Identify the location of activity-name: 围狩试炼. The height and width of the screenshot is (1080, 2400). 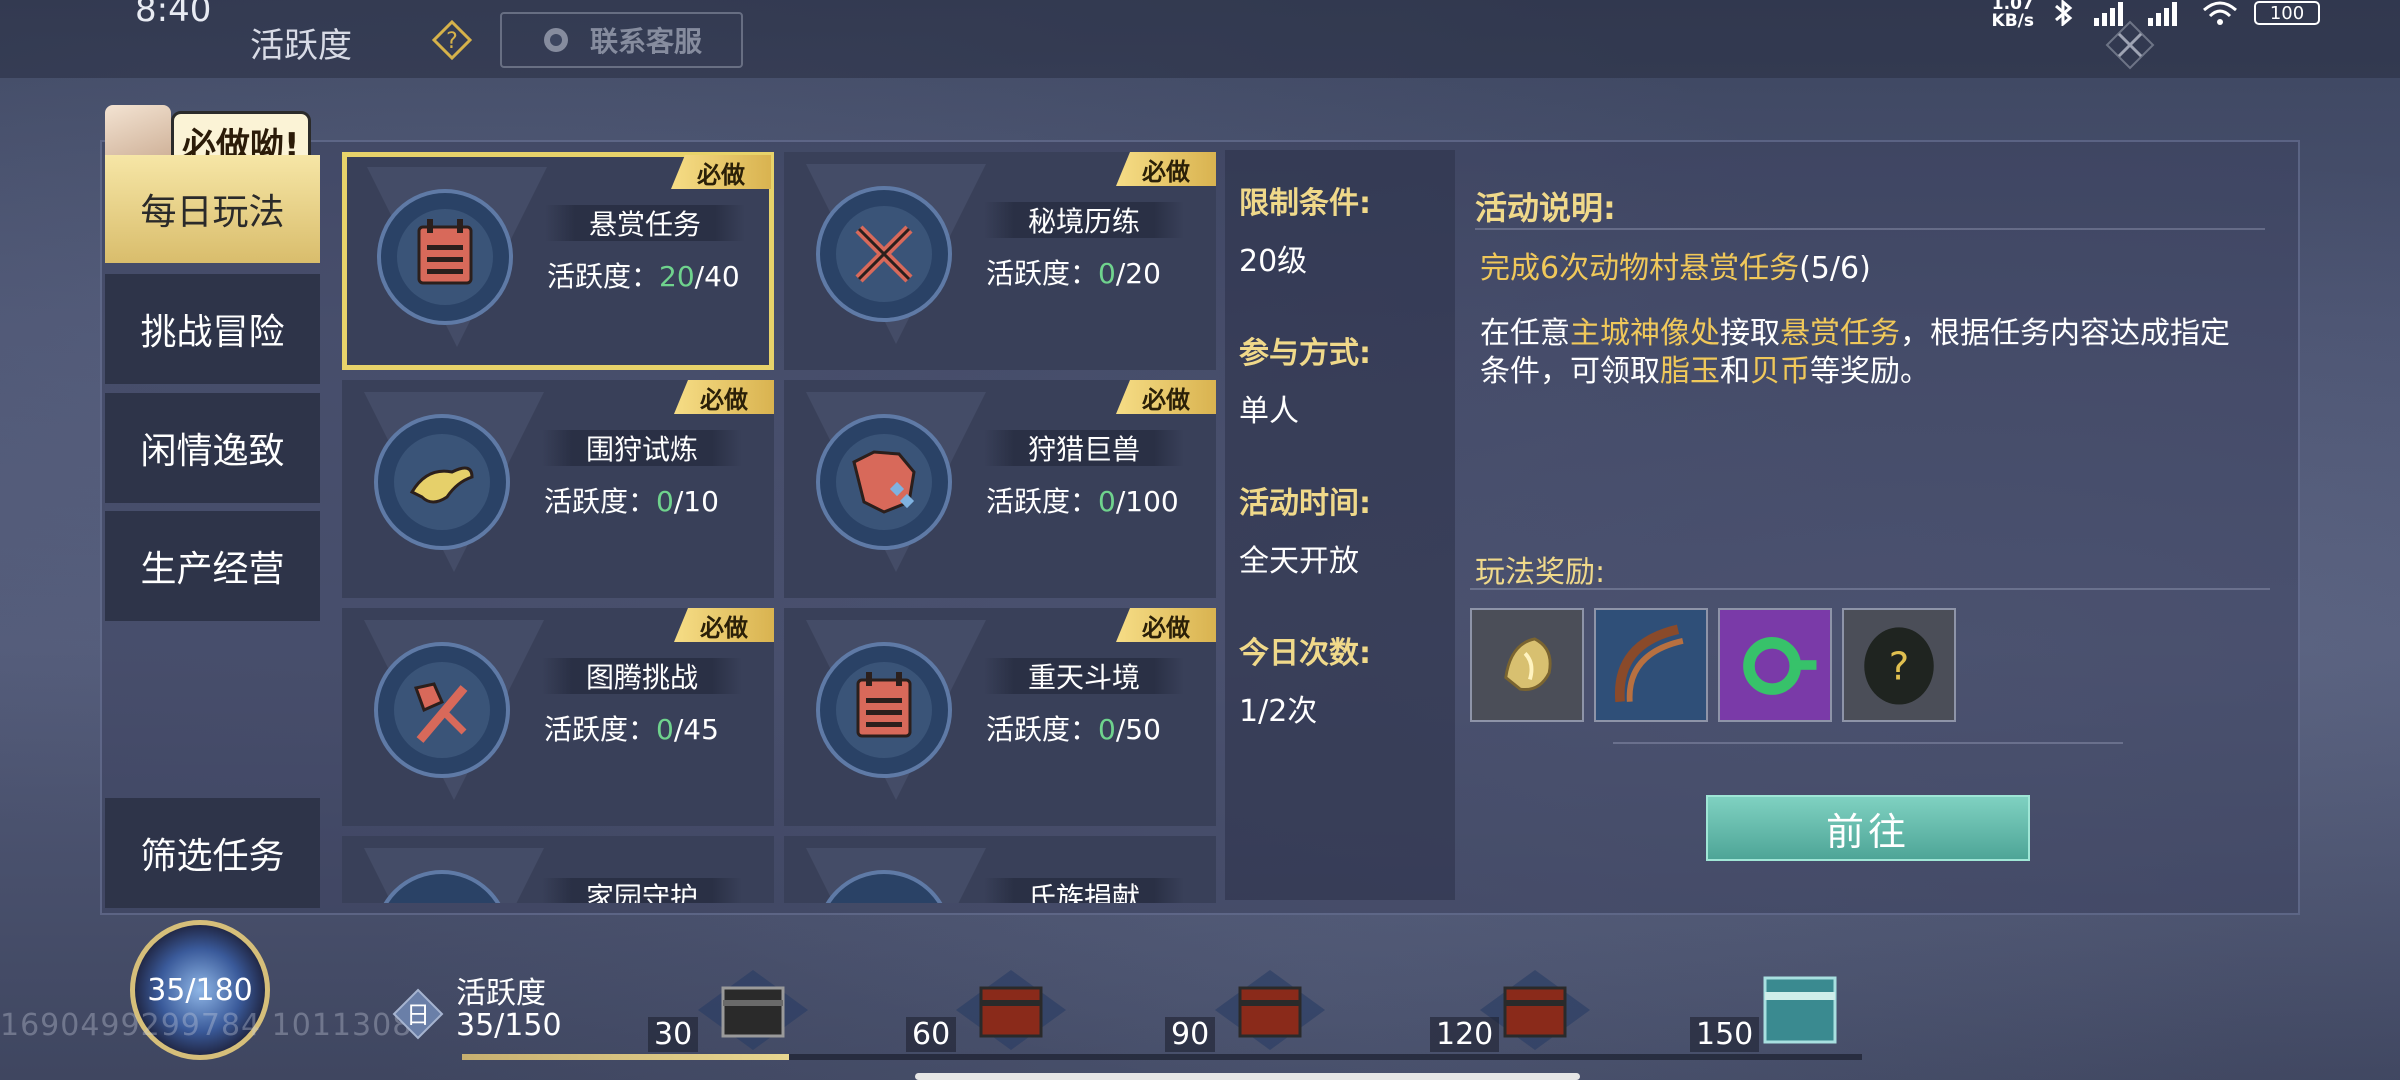
(642, 448).